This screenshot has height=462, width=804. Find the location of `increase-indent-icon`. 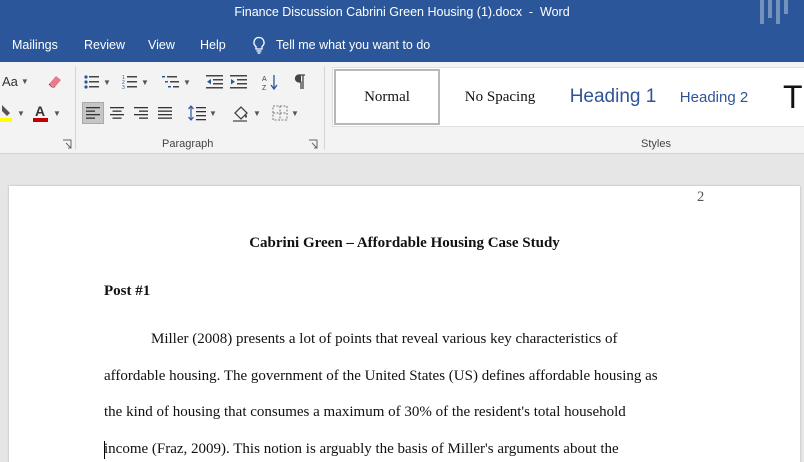

increase-indent-icon is located at coordinates (238, 82).